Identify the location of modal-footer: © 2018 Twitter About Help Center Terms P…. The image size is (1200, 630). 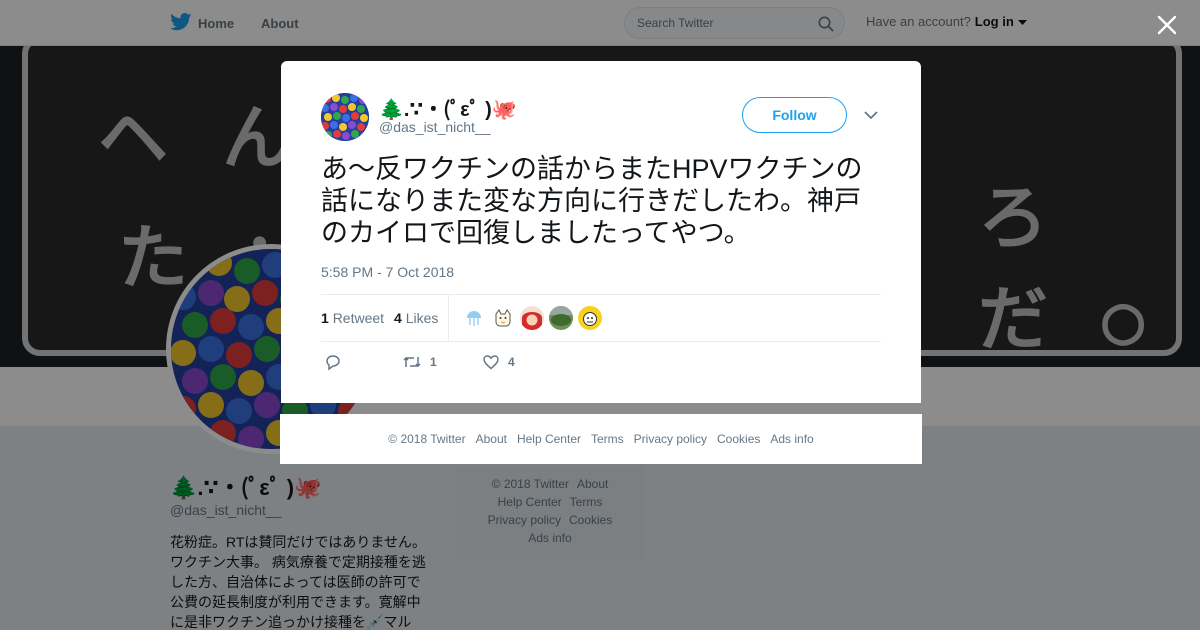
(601, 439).